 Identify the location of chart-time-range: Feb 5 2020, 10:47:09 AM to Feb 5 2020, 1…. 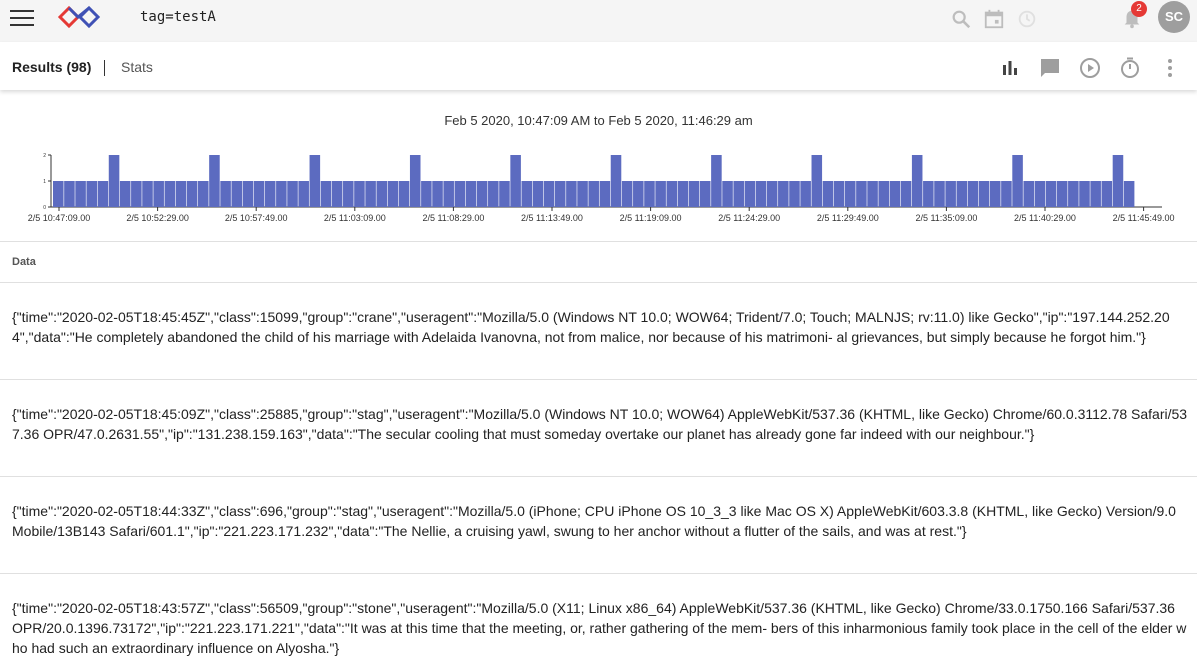
(598, 120).